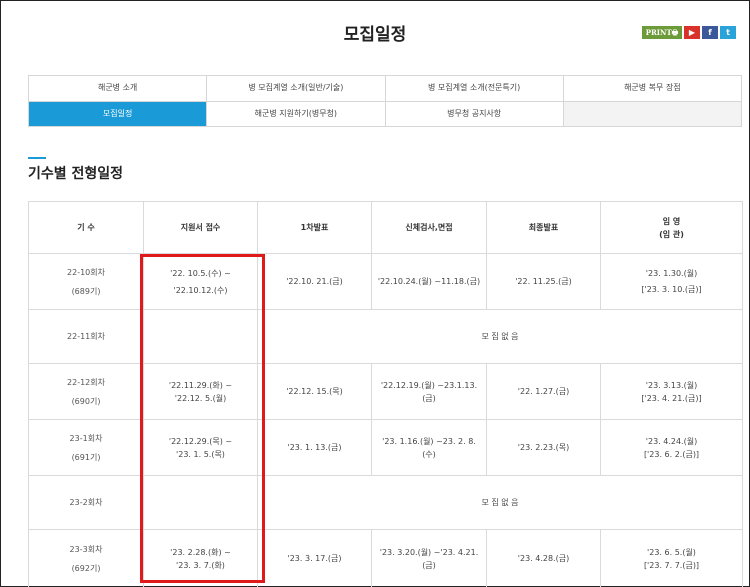 This screenshot has width=750, height=587. Describe the element at coordinates (200, 391) in the screenshot. I see `cell-apply: '22.11.29.(화) ~ '22.12. 5.(월)` at that location.